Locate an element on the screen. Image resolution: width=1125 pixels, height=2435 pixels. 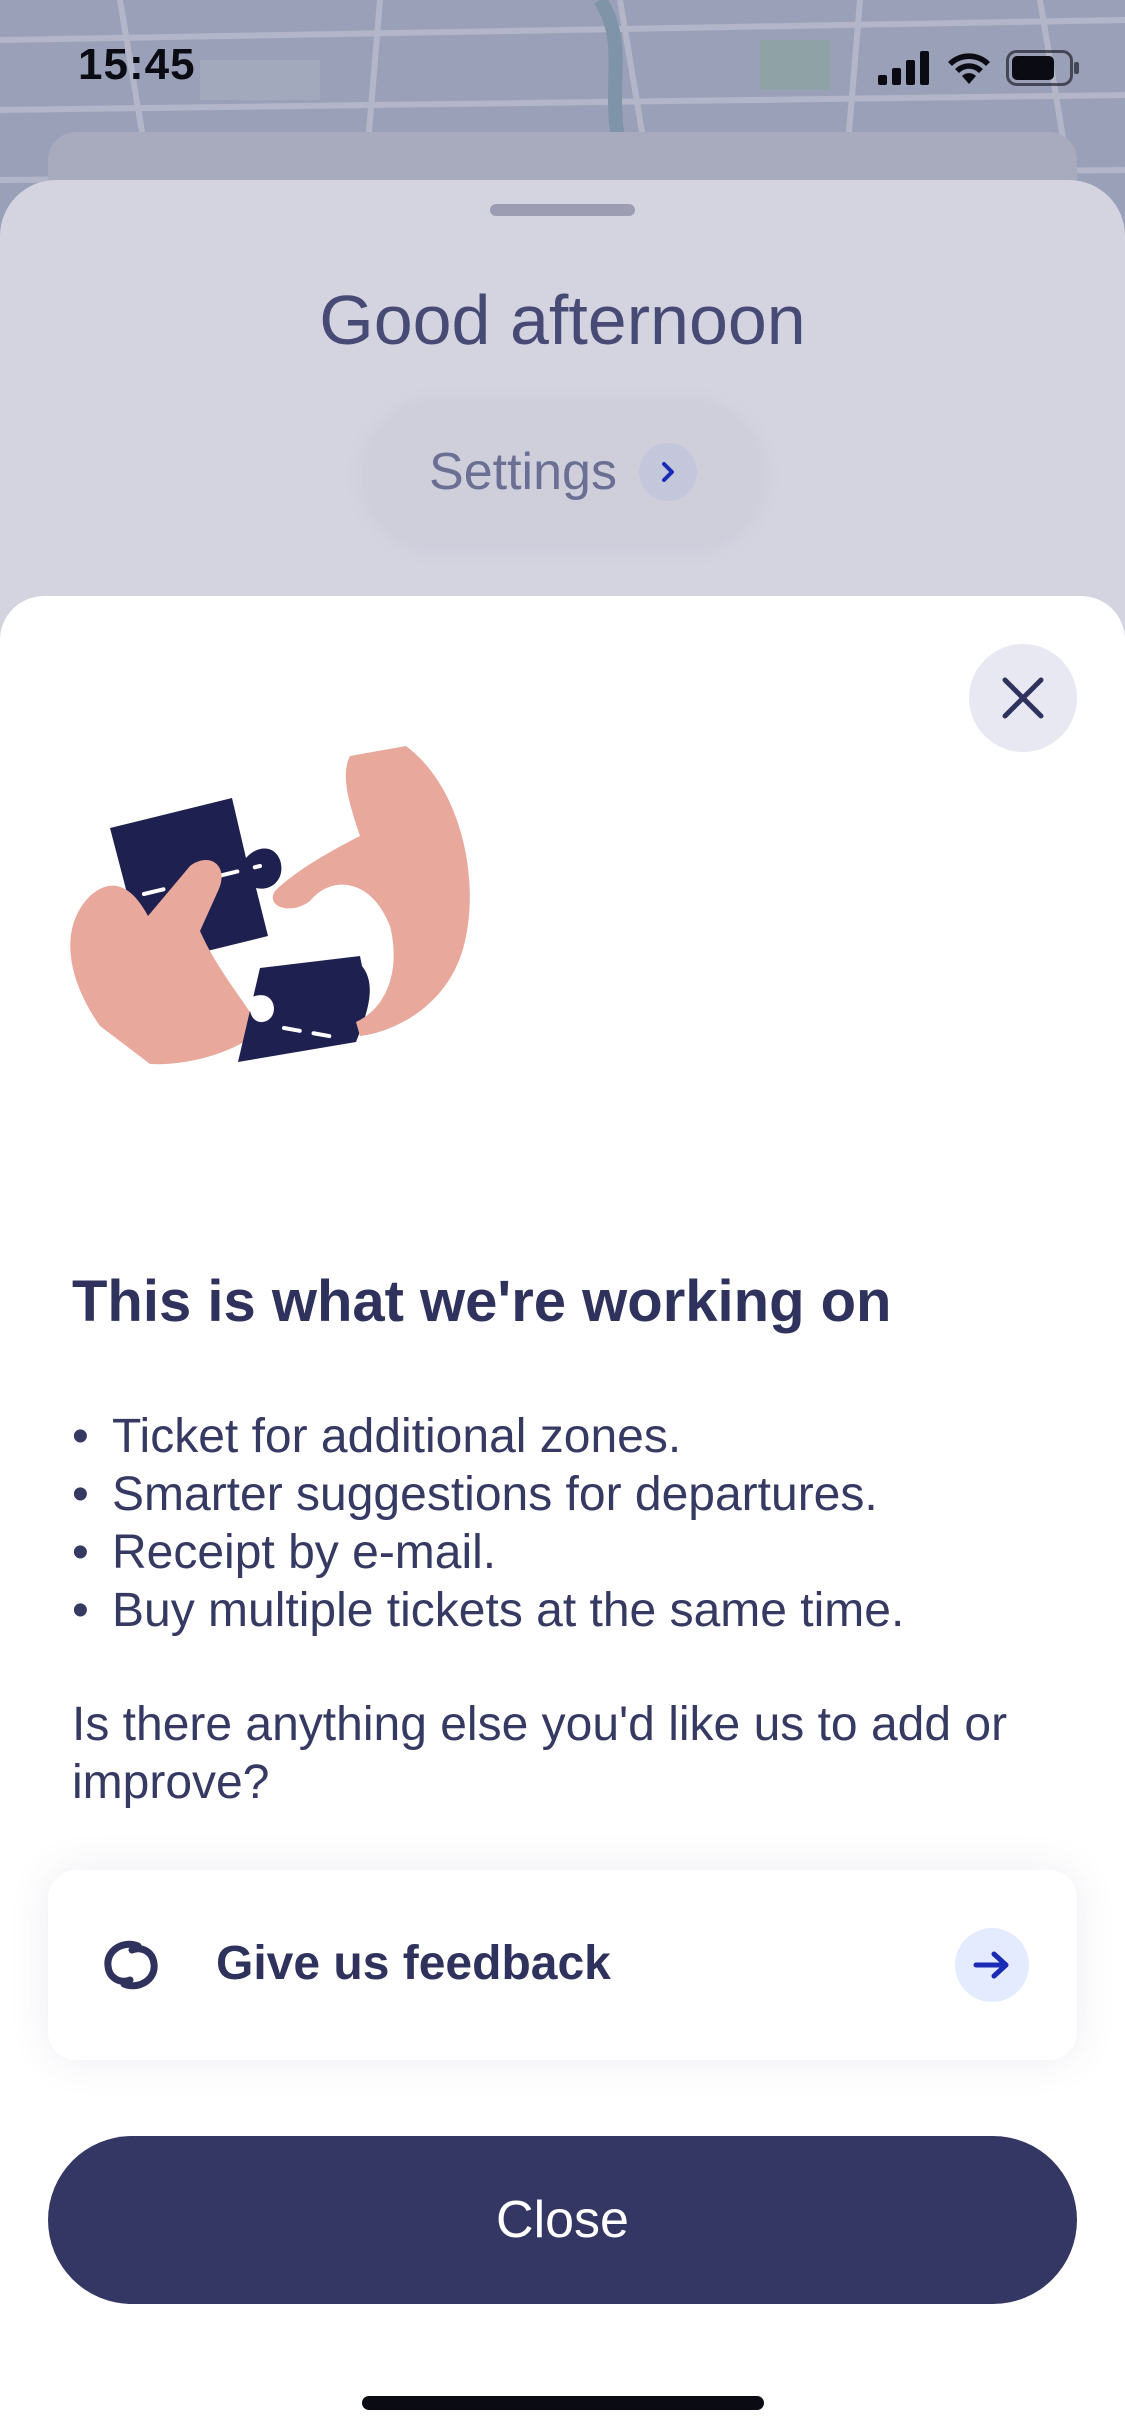
status-time: 15:45 is located at coordinates (137, 64).